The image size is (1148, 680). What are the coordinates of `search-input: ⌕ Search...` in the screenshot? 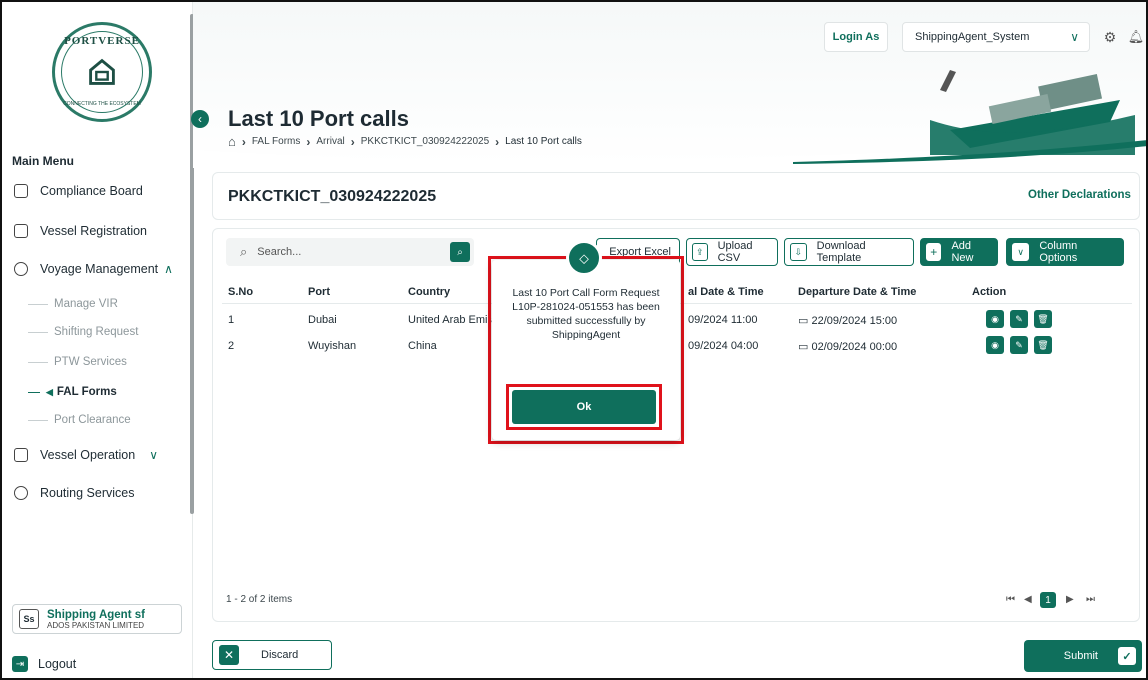 It's located at (350, 252).